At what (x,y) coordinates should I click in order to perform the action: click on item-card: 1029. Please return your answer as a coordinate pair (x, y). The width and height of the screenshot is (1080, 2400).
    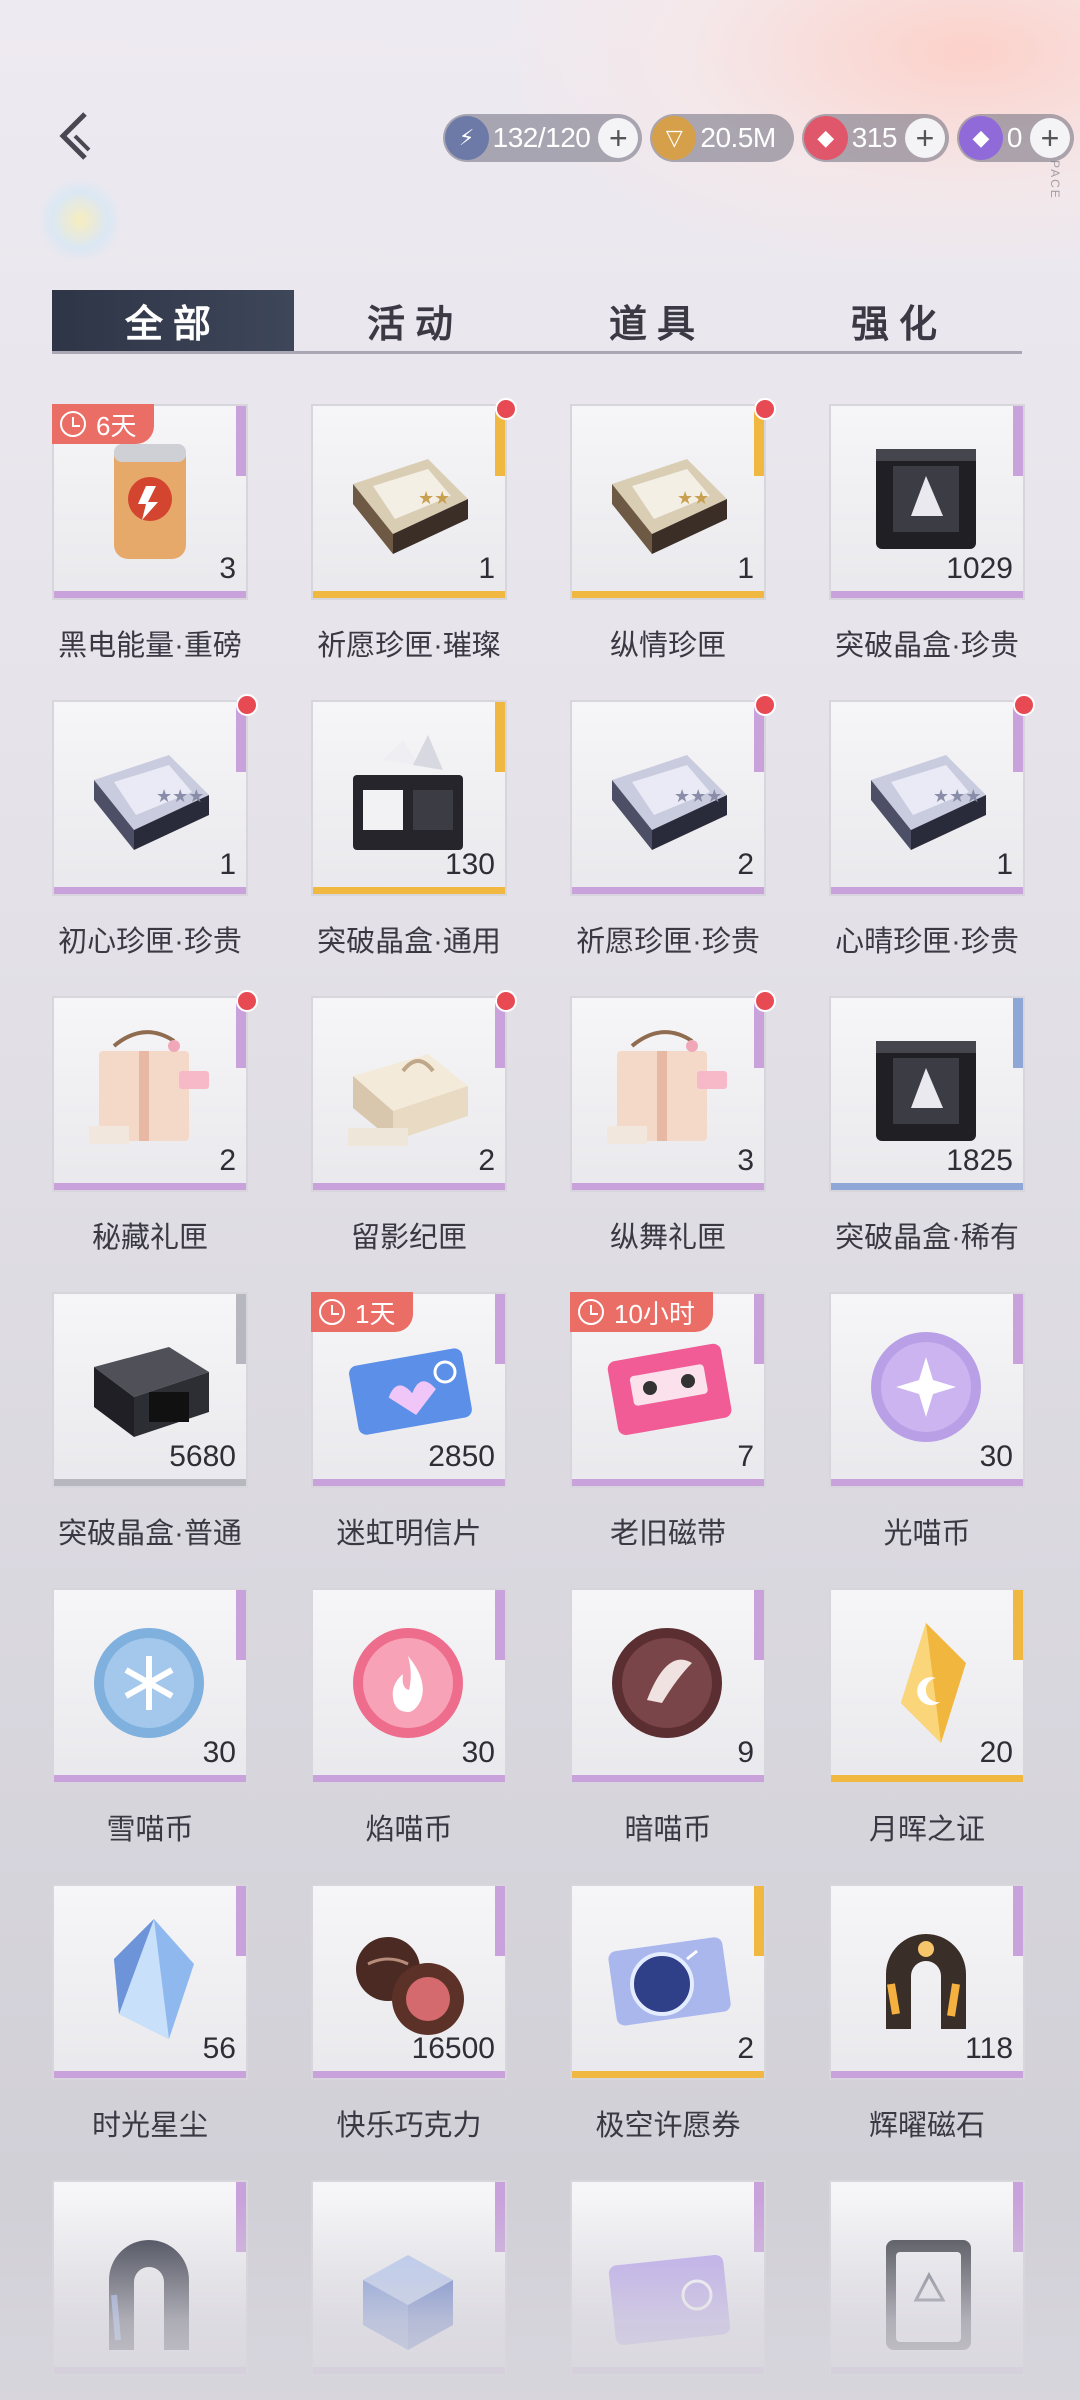
    Looking at the image, I should click on (927, 502).